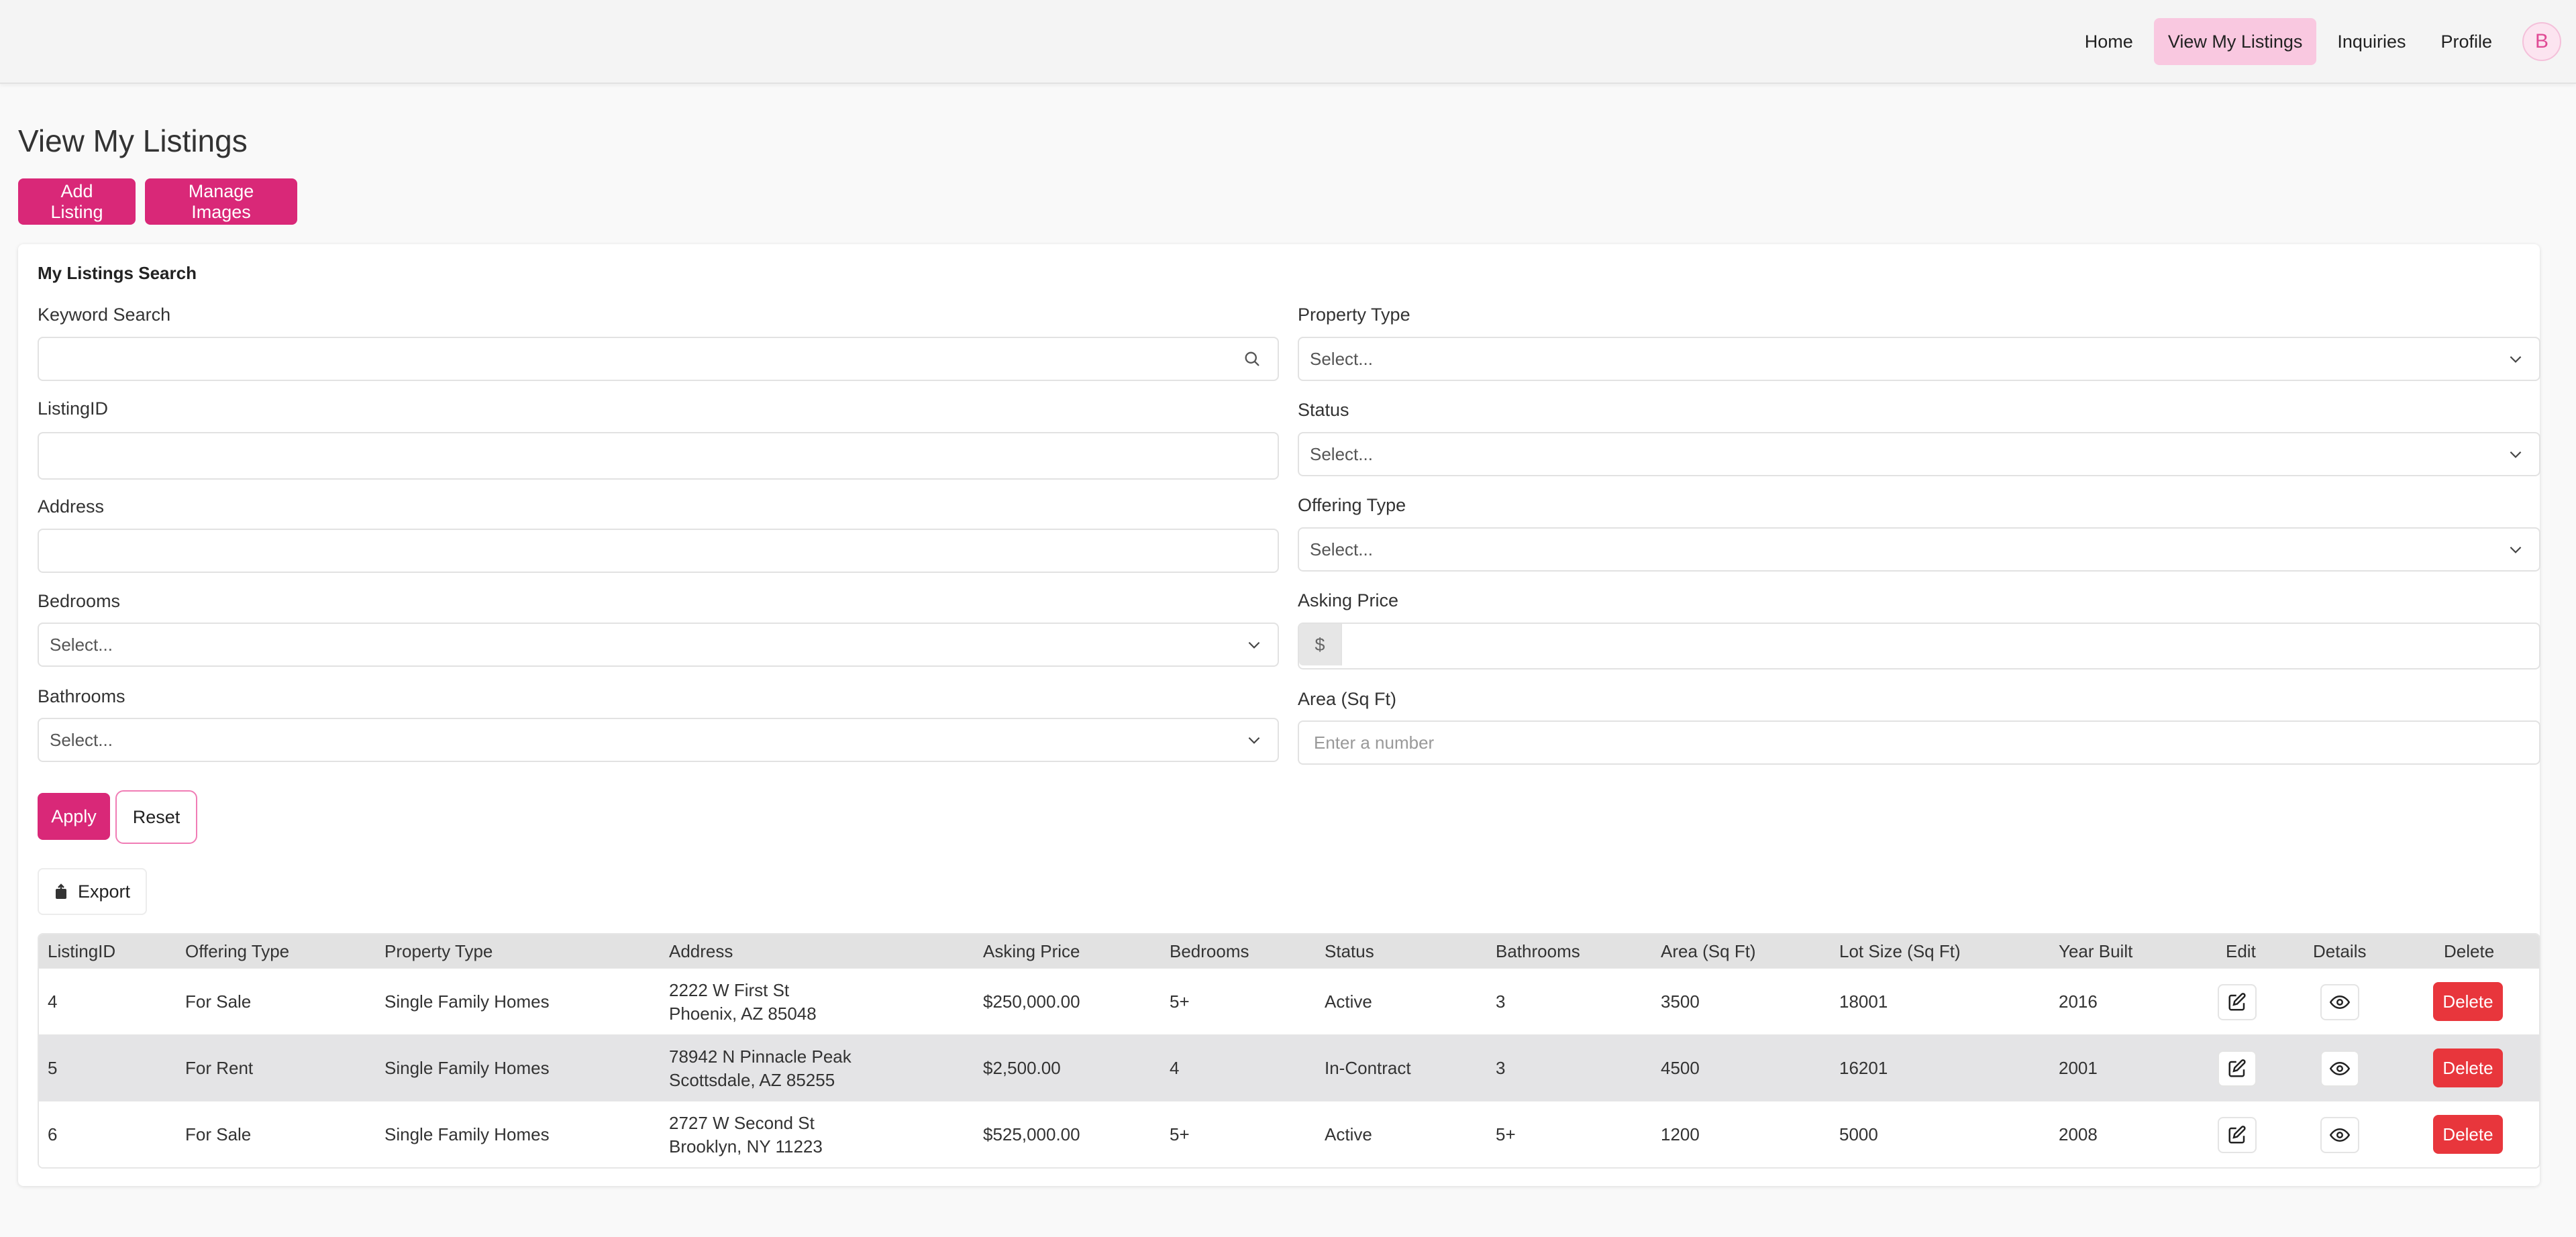 The width and height of the screenshot is (2576, 1237). Describe the element at coordinates (61, 891) in the screenshot. I see `export-icon` at that location.